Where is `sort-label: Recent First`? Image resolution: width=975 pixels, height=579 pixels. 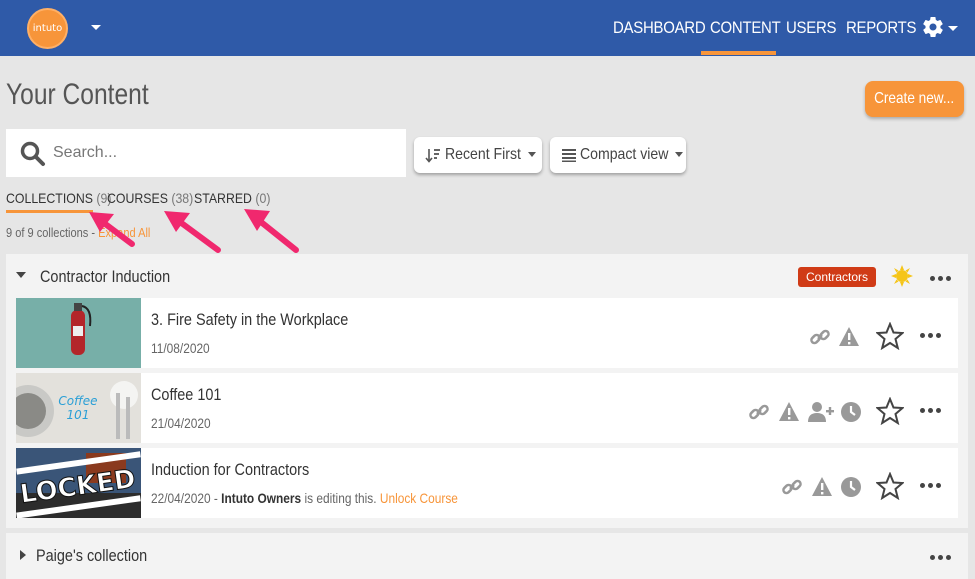 sort-label: Recent First is located at coordinates (483, 154).